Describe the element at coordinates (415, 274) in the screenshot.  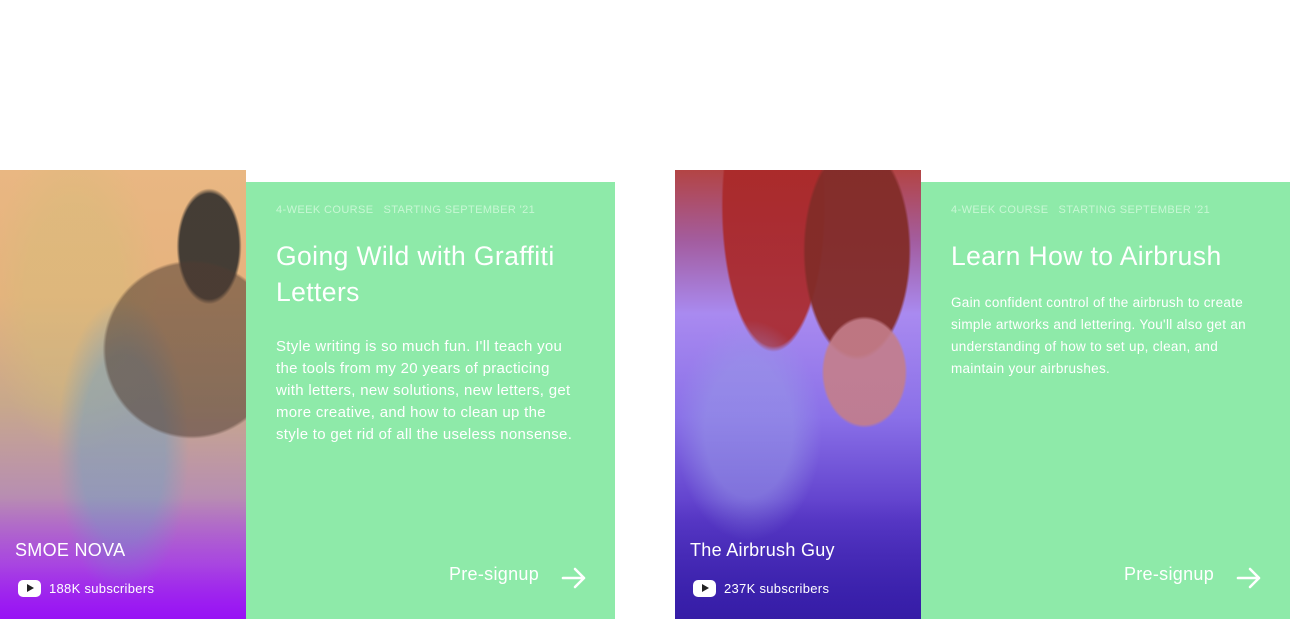
I see `course-title: Going Wild with Graffiti Letters` at that location.